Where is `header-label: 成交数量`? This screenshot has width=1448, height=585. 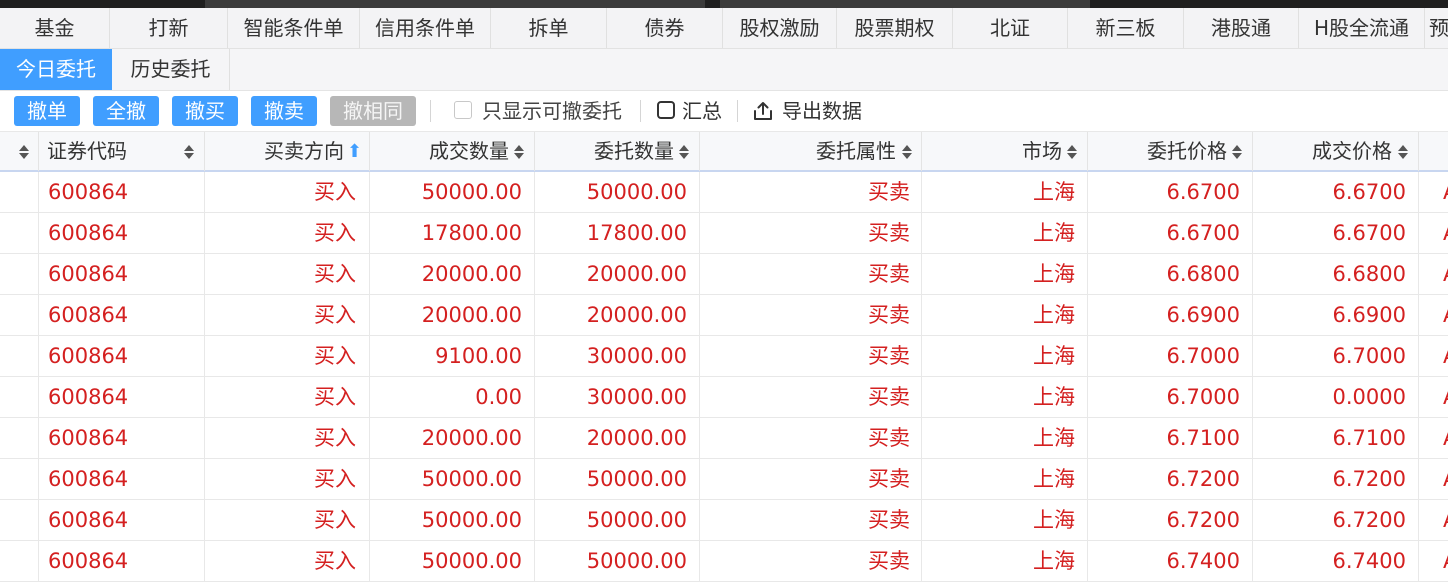 header-label: 成交数量 is located at coordinates (469, 151).